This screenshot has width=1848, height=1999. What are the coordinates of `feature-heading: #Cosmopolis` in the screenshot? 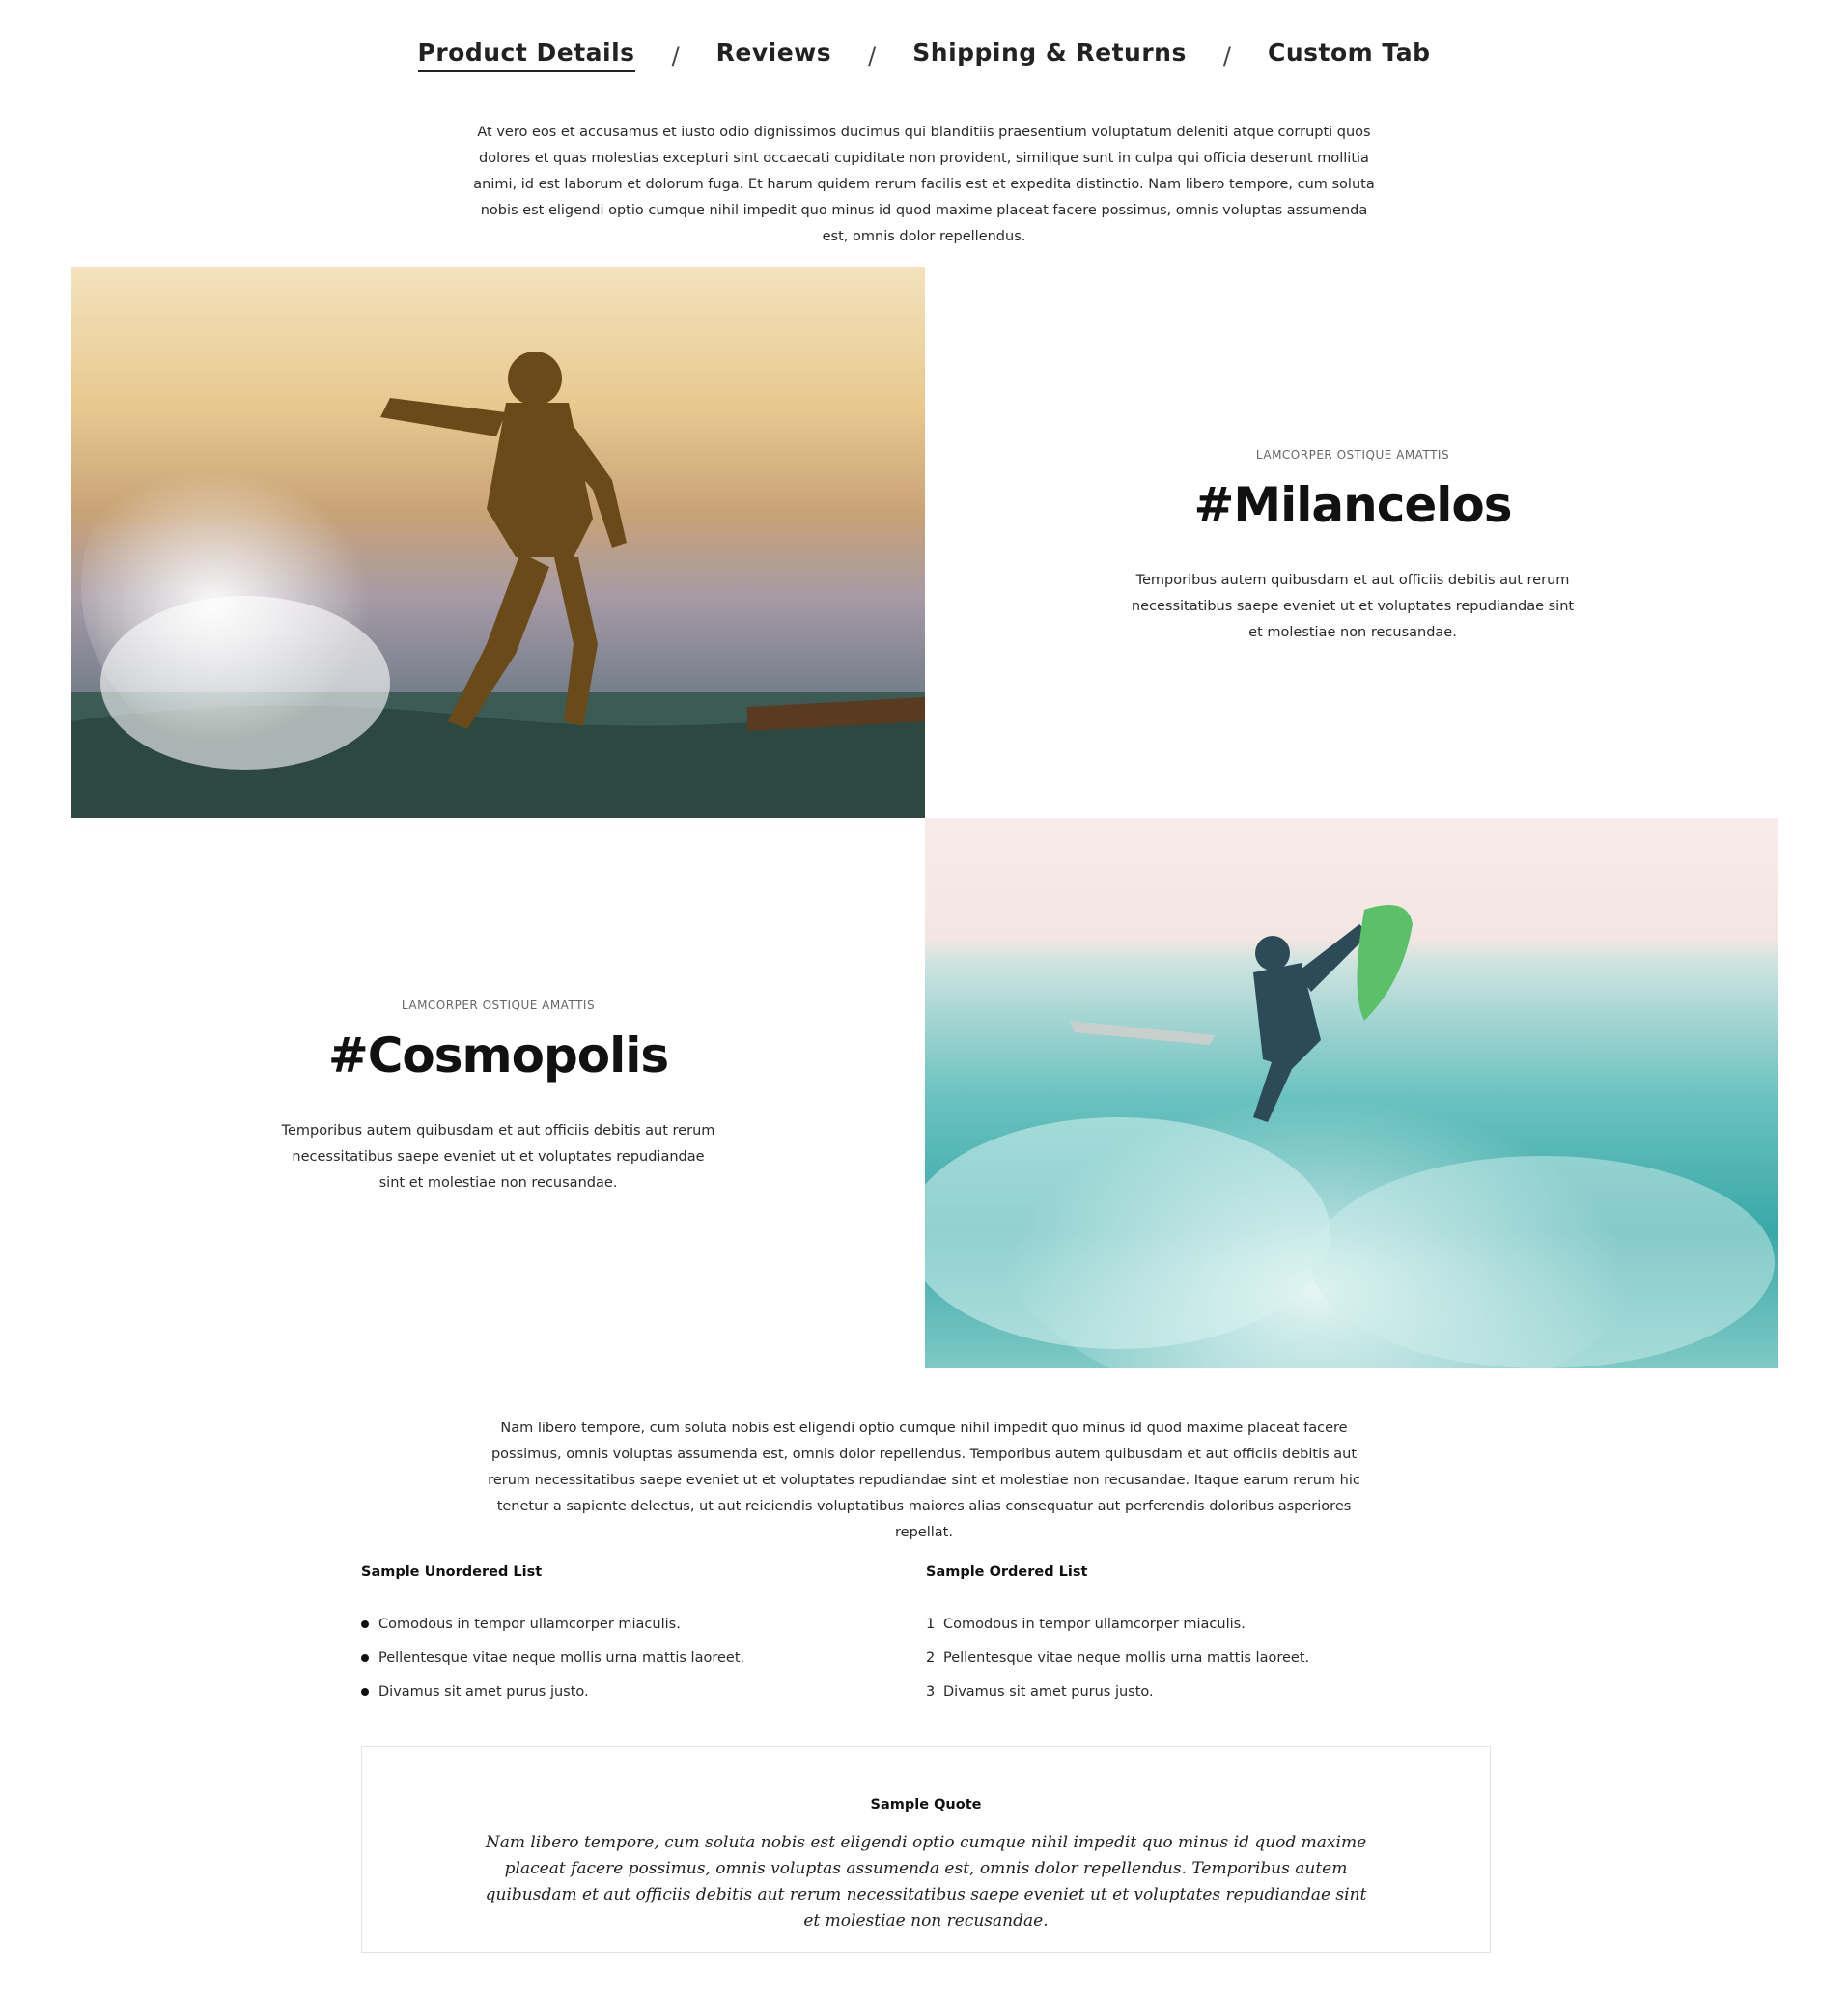 It's located at (498, 1056).